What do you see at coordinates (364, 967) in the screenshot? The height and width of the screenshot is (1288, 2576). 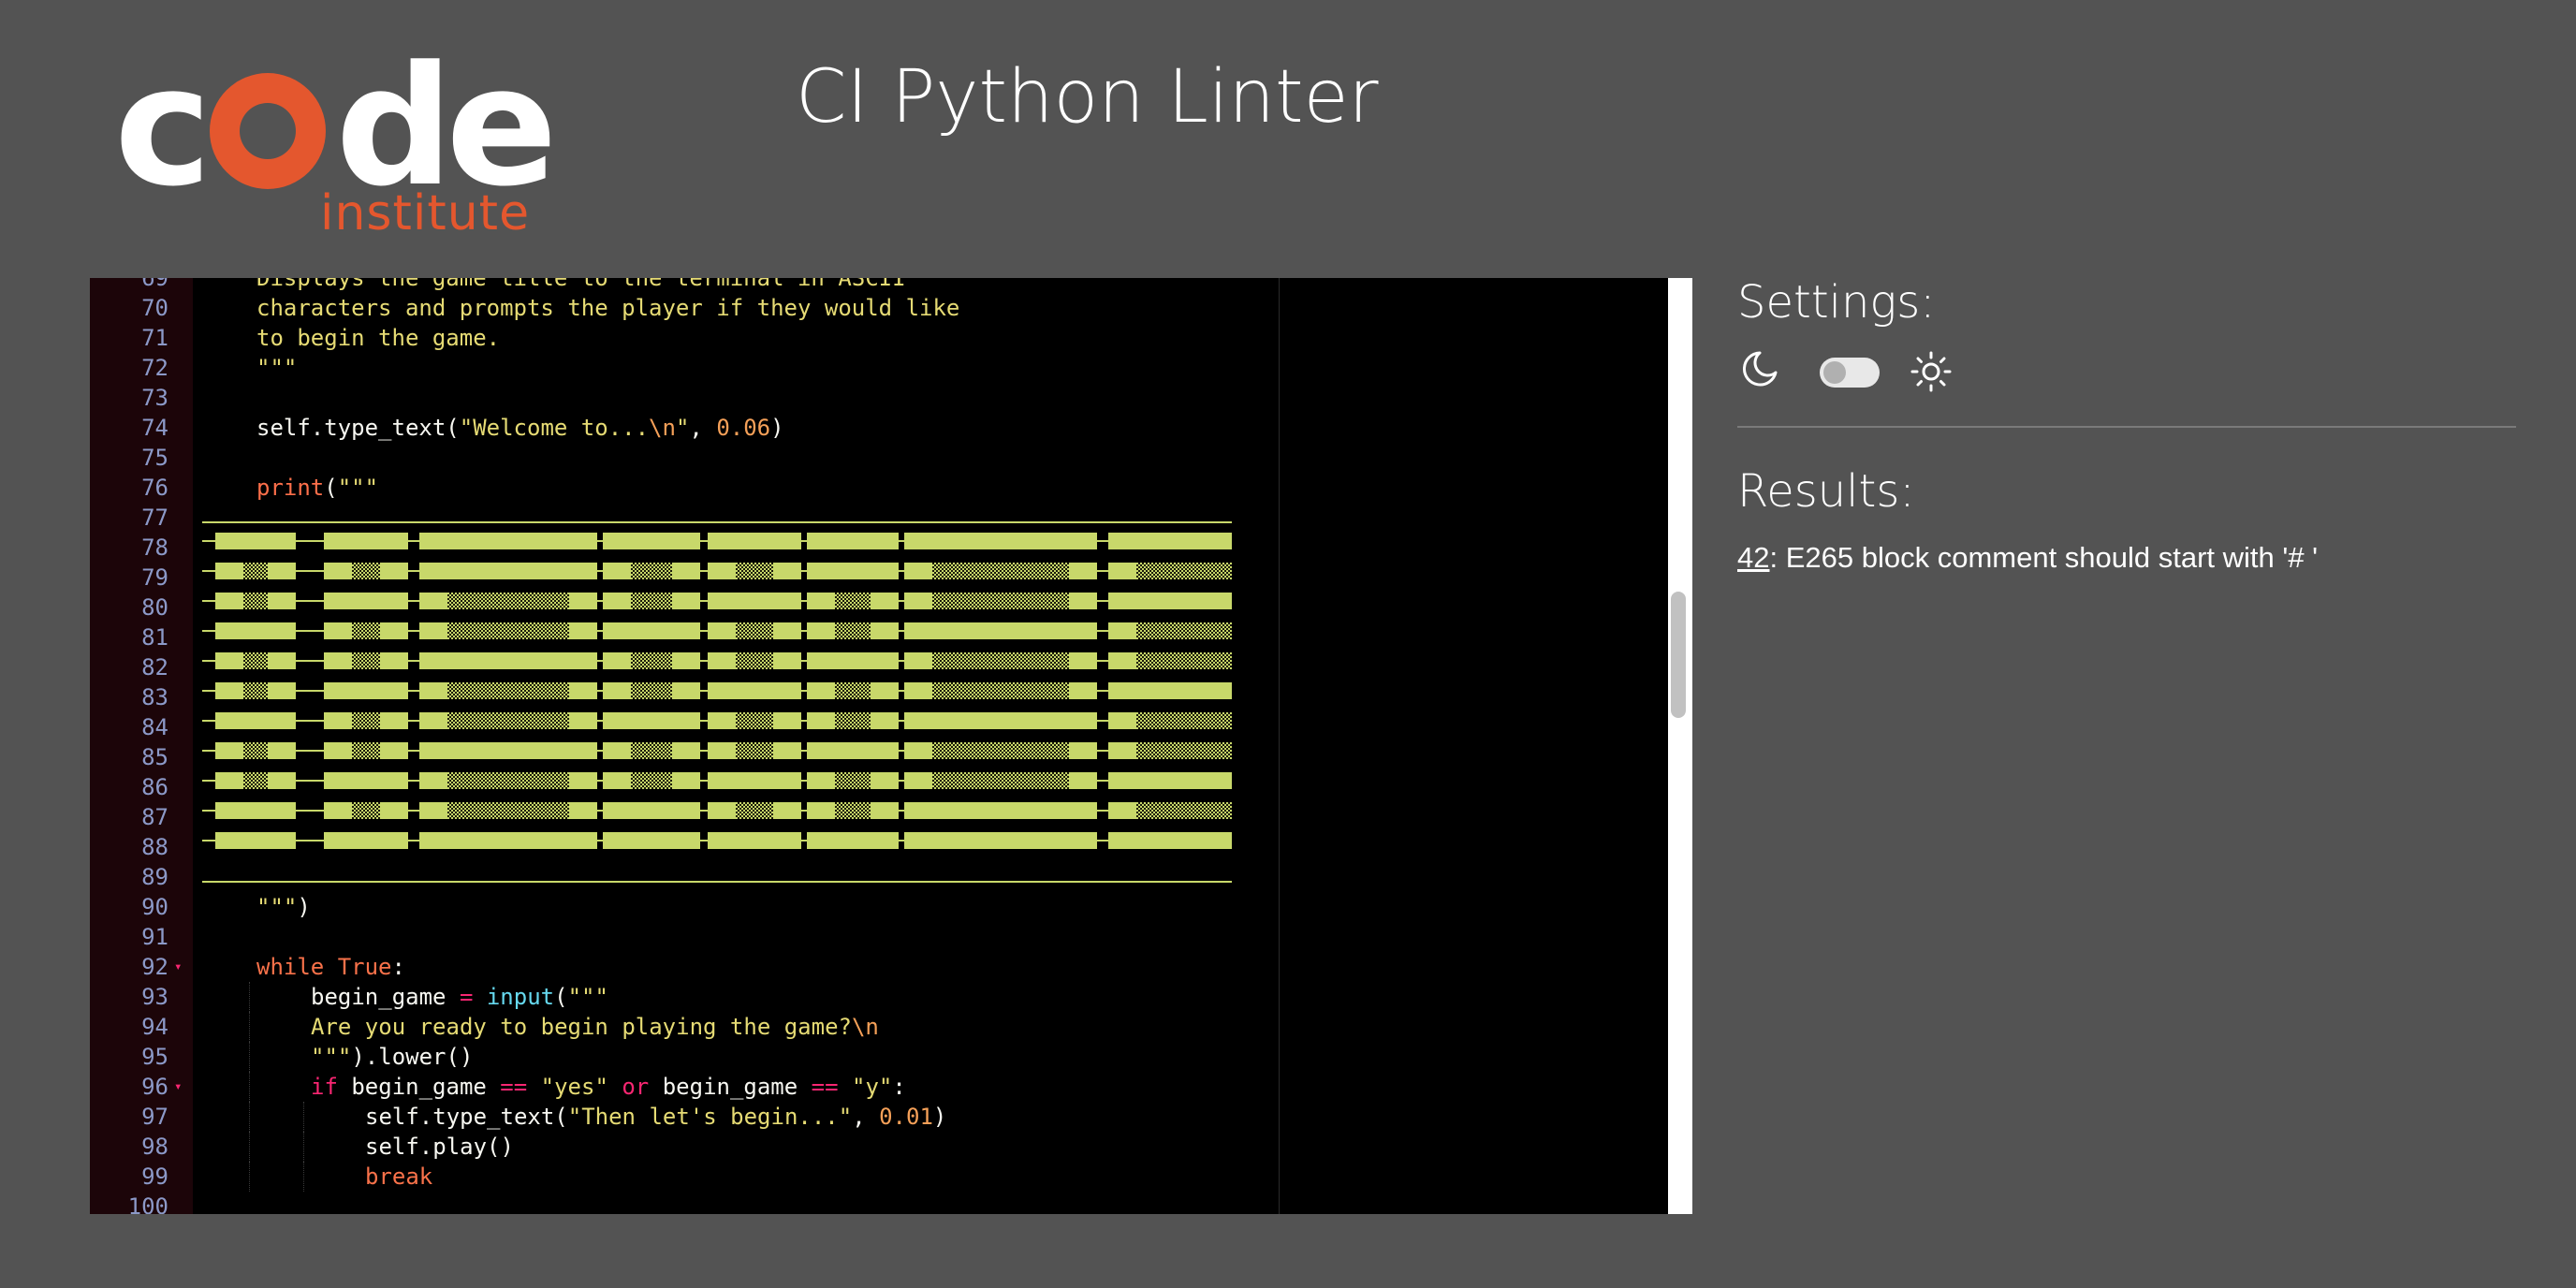 I see `code-token: True` at bounding box center [364, 967].